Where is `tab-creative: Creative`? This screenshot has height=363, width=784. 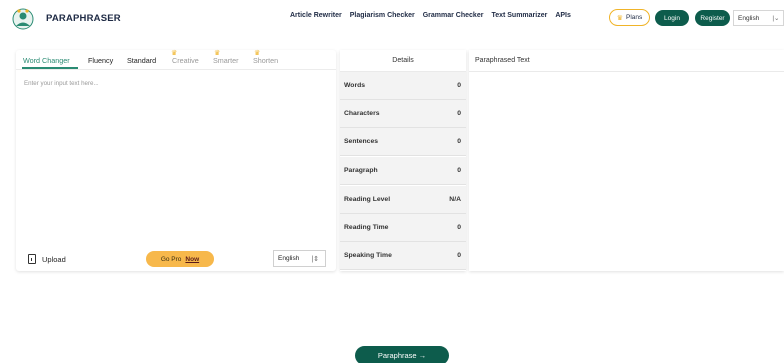
tab-creative: Creative is located at coordinates (185, 60).